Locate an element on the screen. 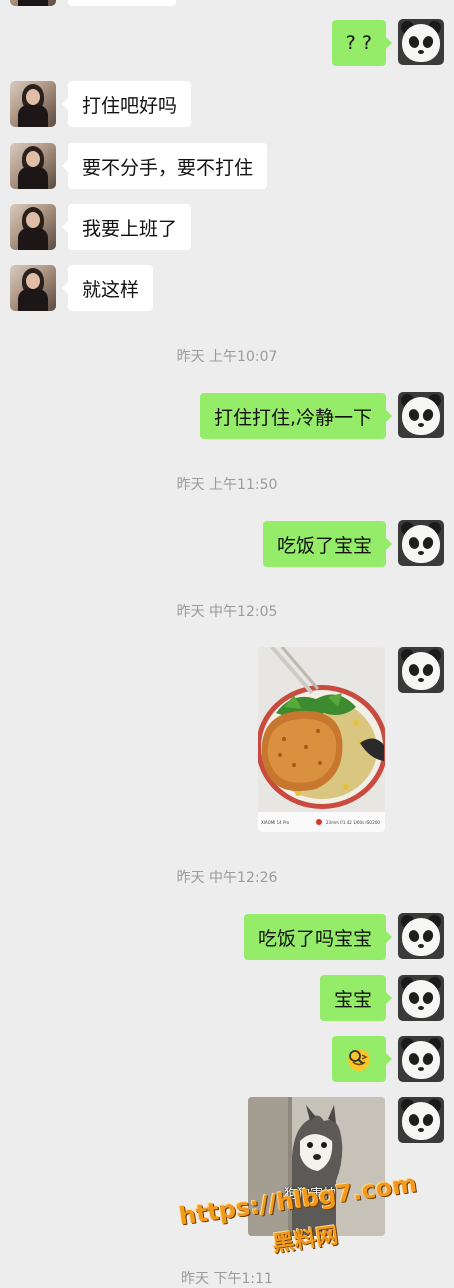  timestamp: 昨天 上午10:07 is located at coordinates (227, 357).